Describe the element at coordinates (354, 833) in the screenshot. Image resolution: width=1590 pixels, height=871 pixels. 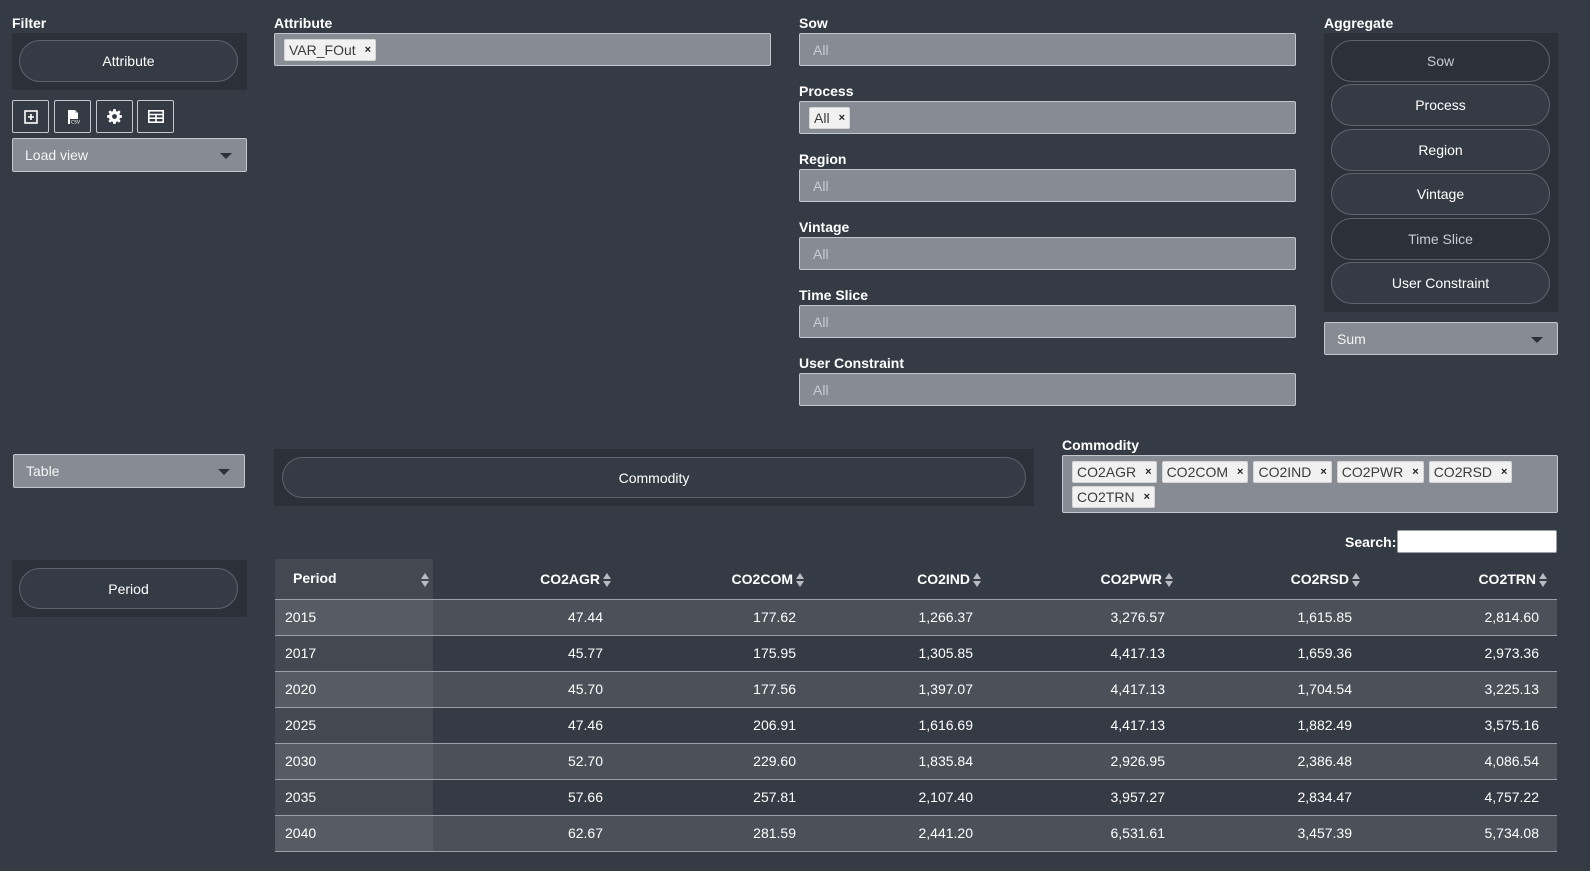
I see `period-cell: 2040` at that location.